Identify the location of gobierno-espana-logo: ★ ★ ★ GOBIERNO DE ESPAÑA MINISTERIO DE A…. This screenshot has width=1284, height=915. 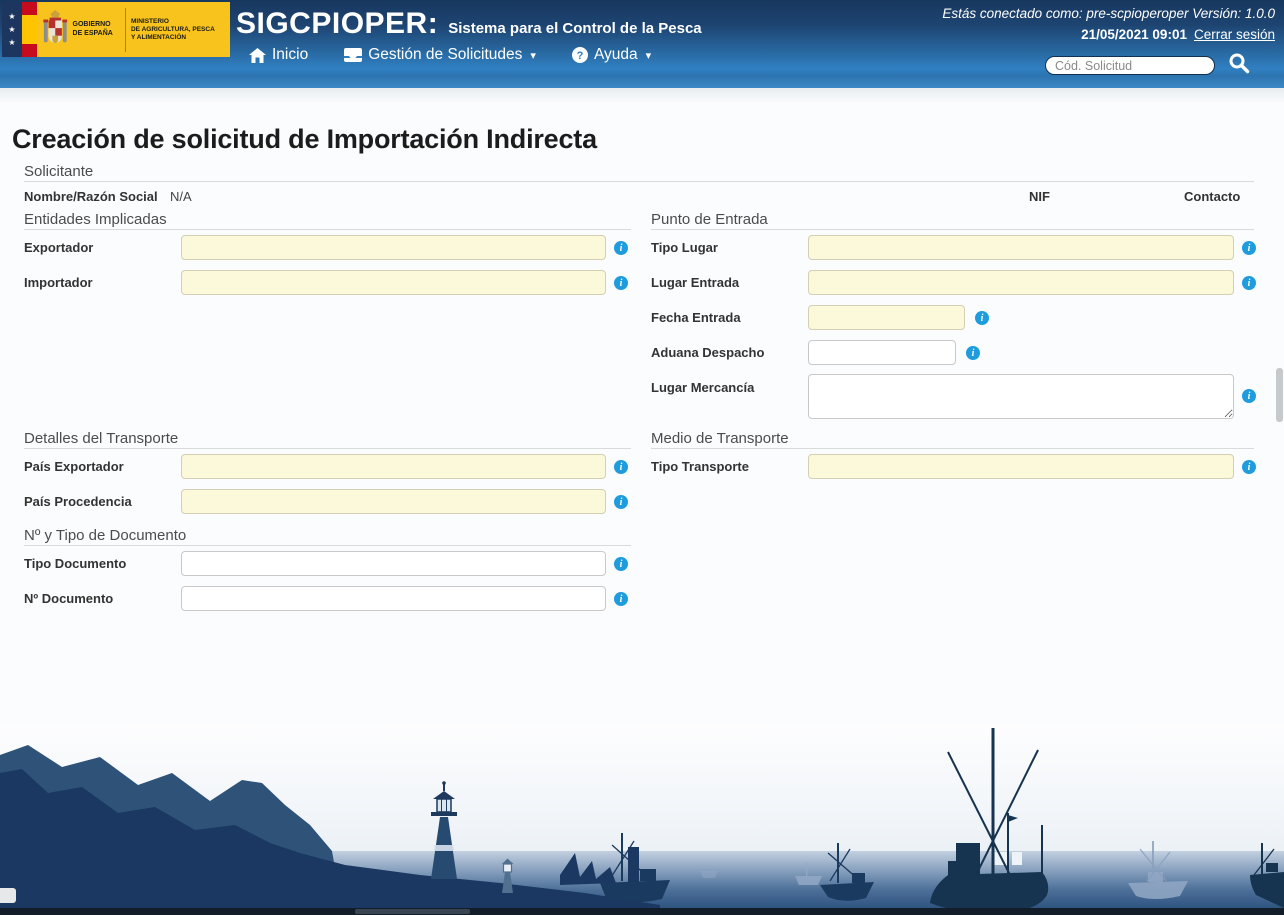
(116, 30).